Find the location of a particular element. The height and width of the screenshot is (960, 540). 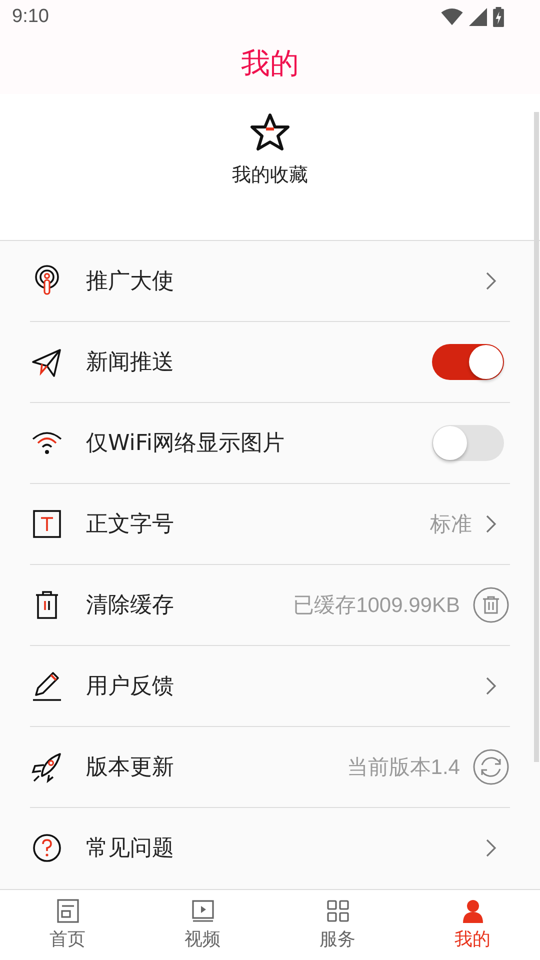

refresh-icon is located at coordinates (491, 767).